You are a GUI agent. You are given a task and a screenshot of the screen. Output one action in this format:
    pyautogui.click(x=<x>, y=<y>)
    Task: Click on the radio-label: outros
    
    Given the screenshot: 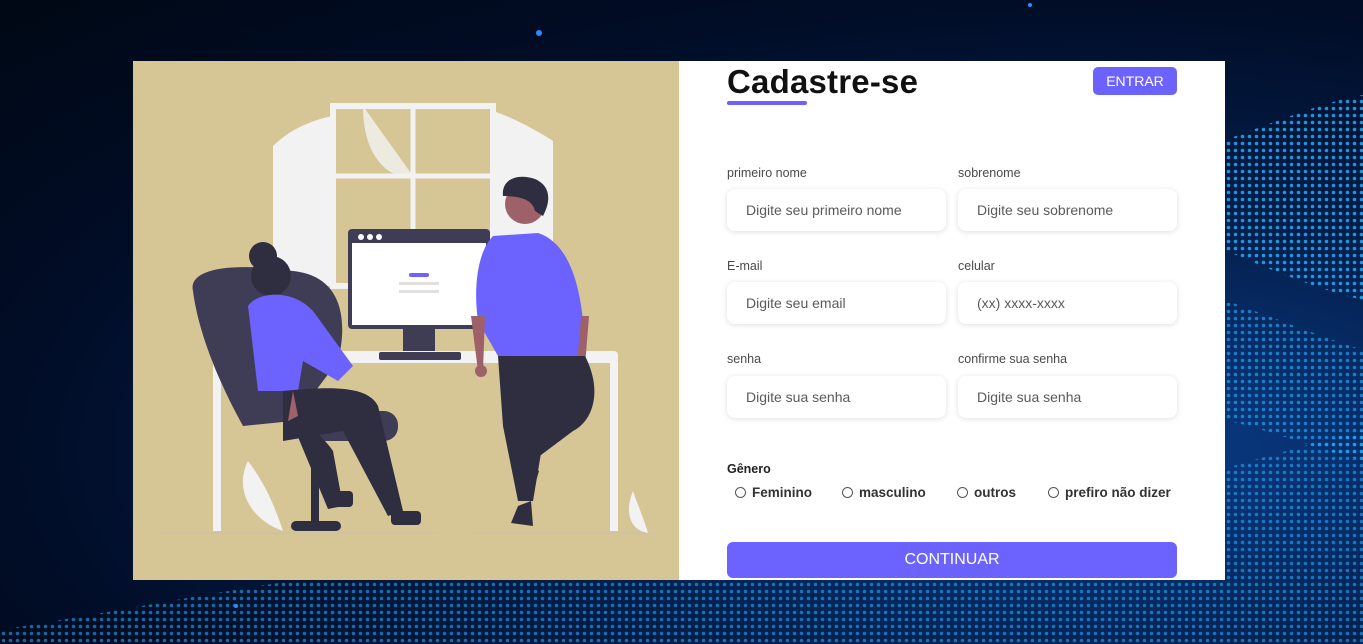 What is the action you would take?
    pyautogui.click(x=995, y=492)
    